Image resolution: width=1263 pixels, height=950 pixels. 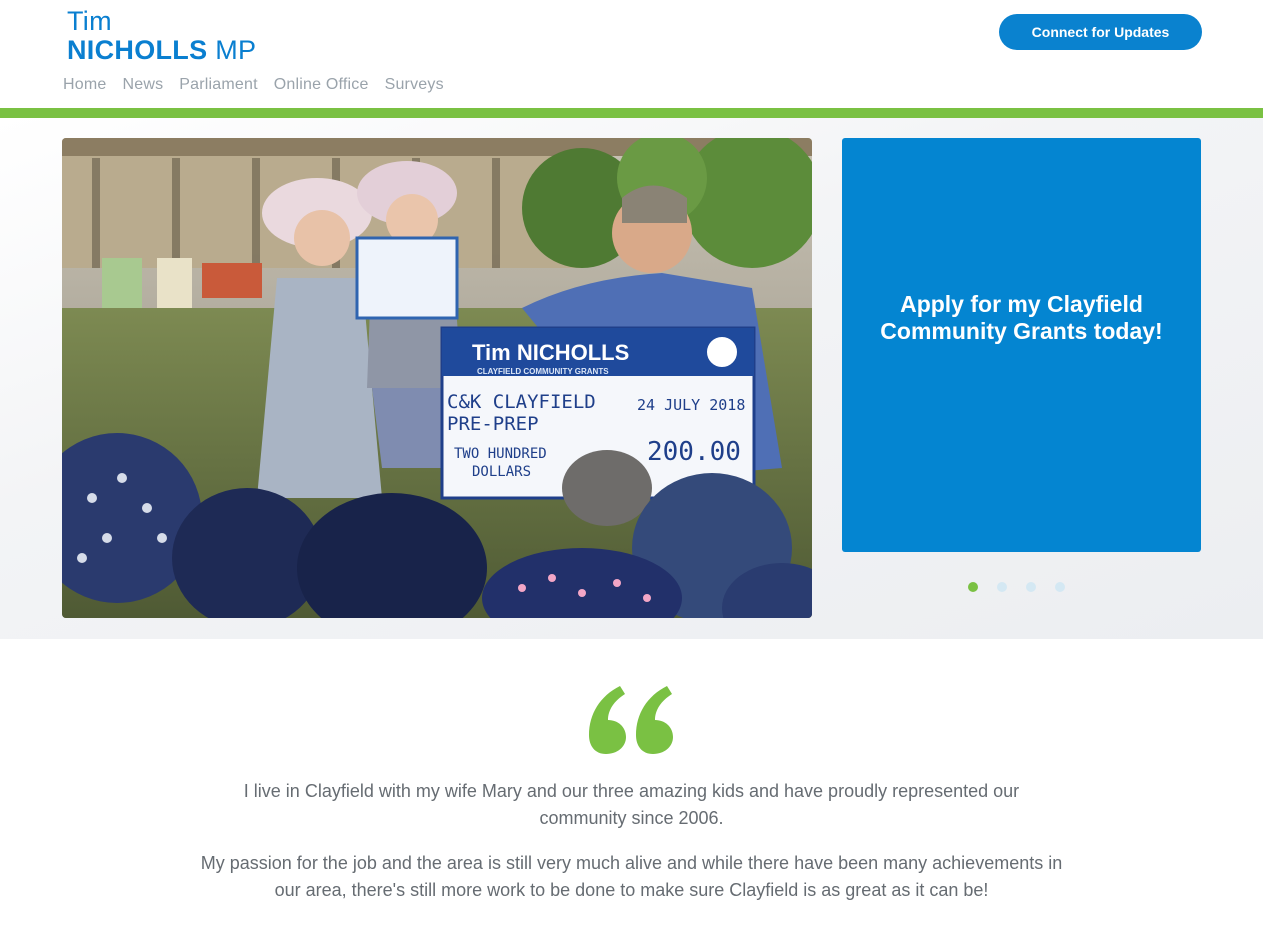 I want to click on cheque-amount-words-1: TWO HUNDRED, so click(x=500, y=454).